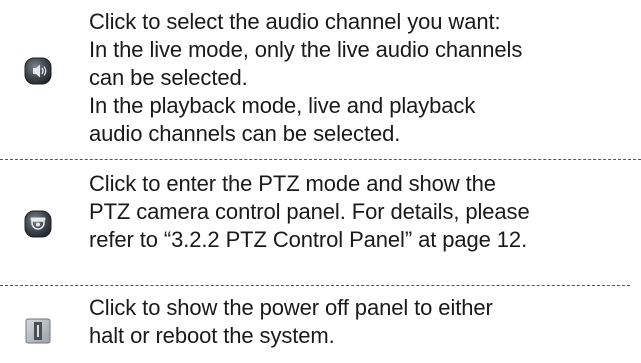 Image resolution: width=641 pixels, height=363 pixels. I want to click on description-line: Click to enter the PTZ mode and show the, so click(292, 183).